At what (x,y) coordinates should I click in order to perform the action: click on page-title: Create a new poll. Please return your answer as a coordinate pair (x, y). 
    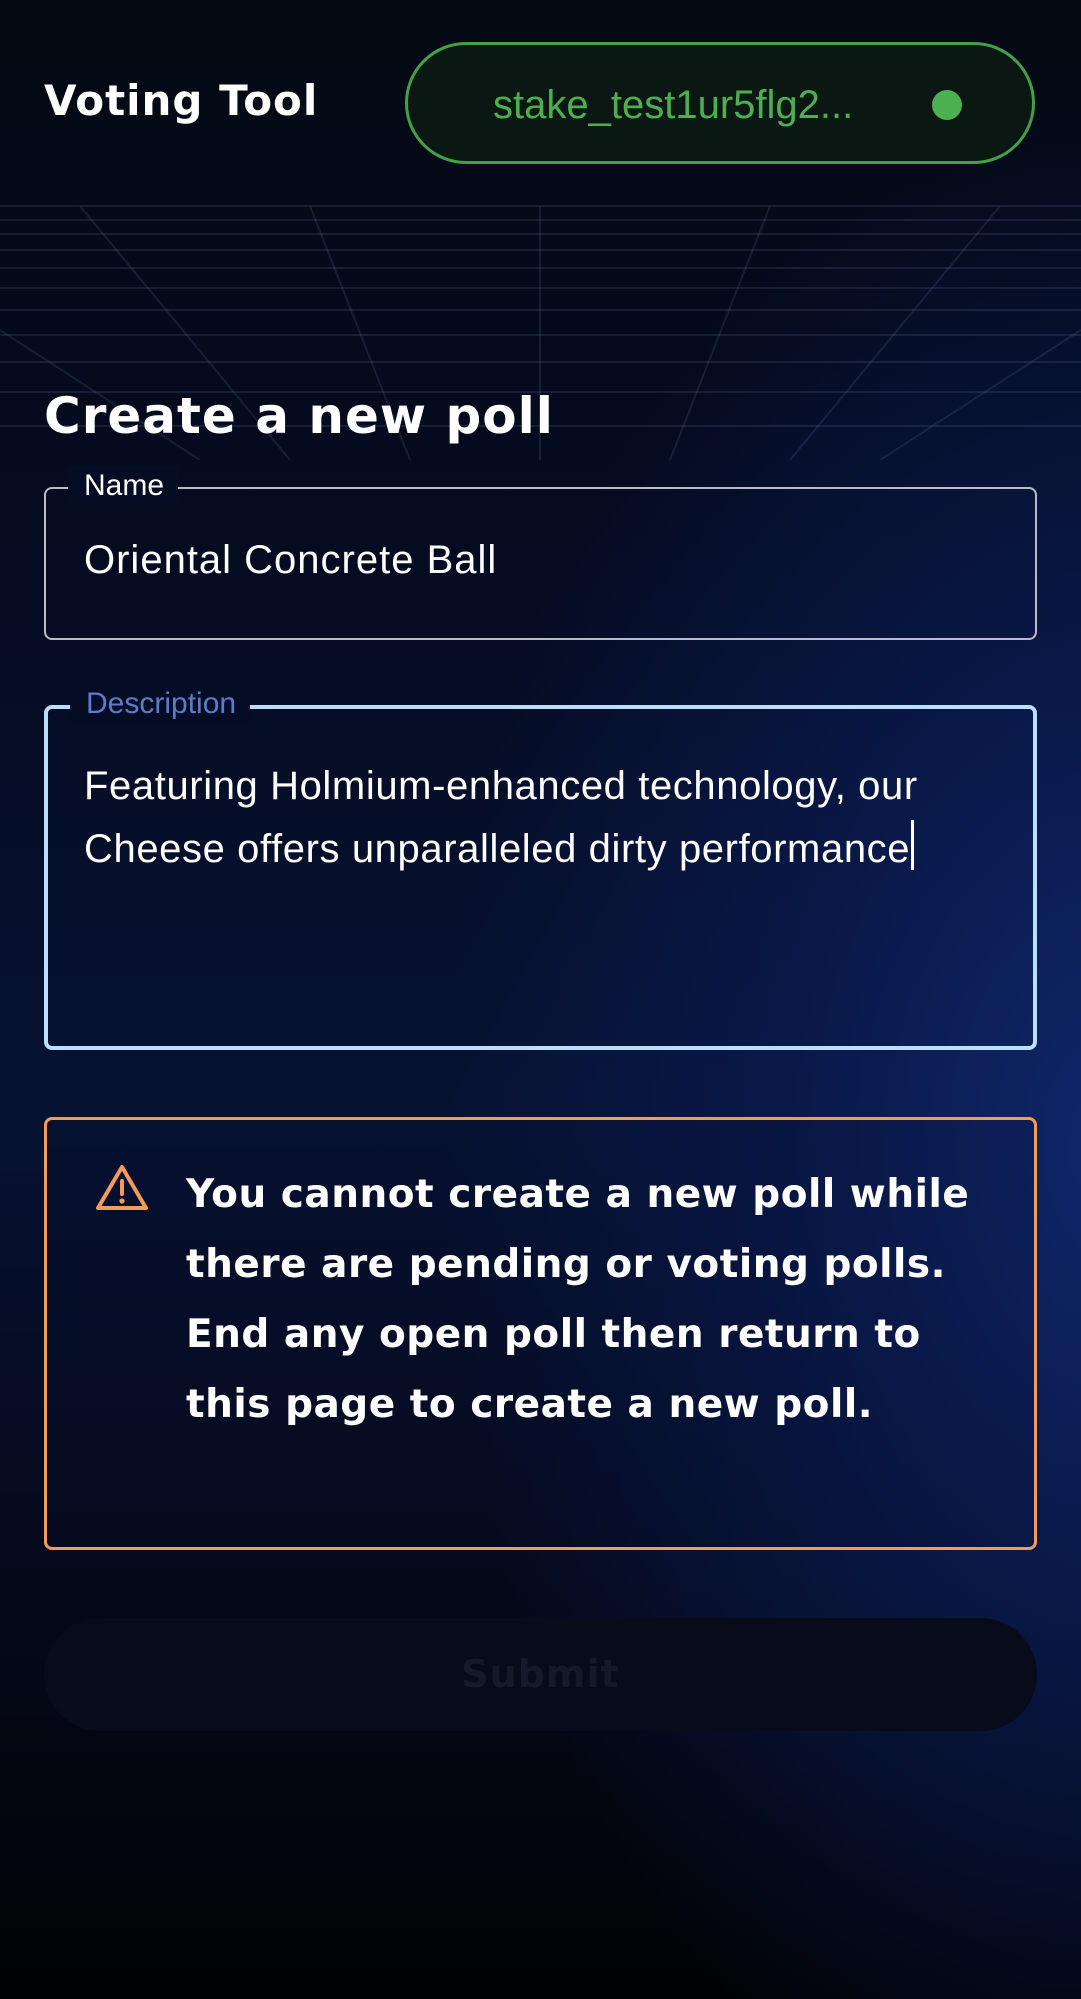
    Looking at the image, I should click on (299, 415).